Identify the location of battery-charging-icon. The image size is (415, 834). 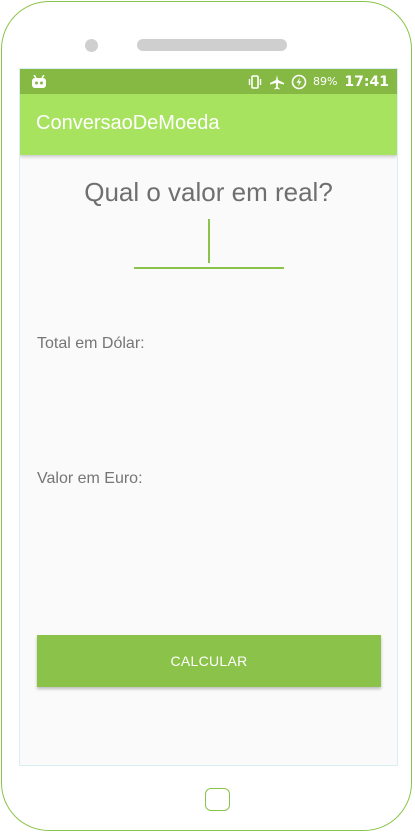
(299, 82).